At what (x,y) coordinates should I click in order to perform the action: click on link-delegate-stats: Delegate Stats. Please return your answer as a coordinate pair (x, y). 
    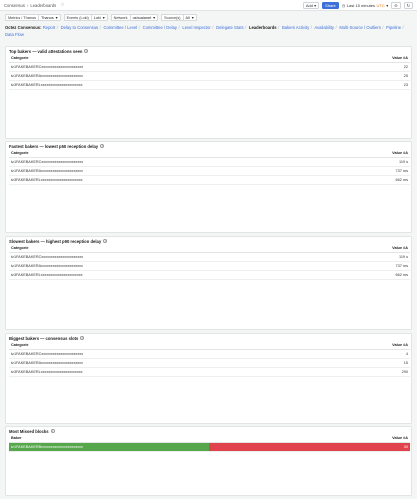
    Looking at the image, I should click on (229, 27).